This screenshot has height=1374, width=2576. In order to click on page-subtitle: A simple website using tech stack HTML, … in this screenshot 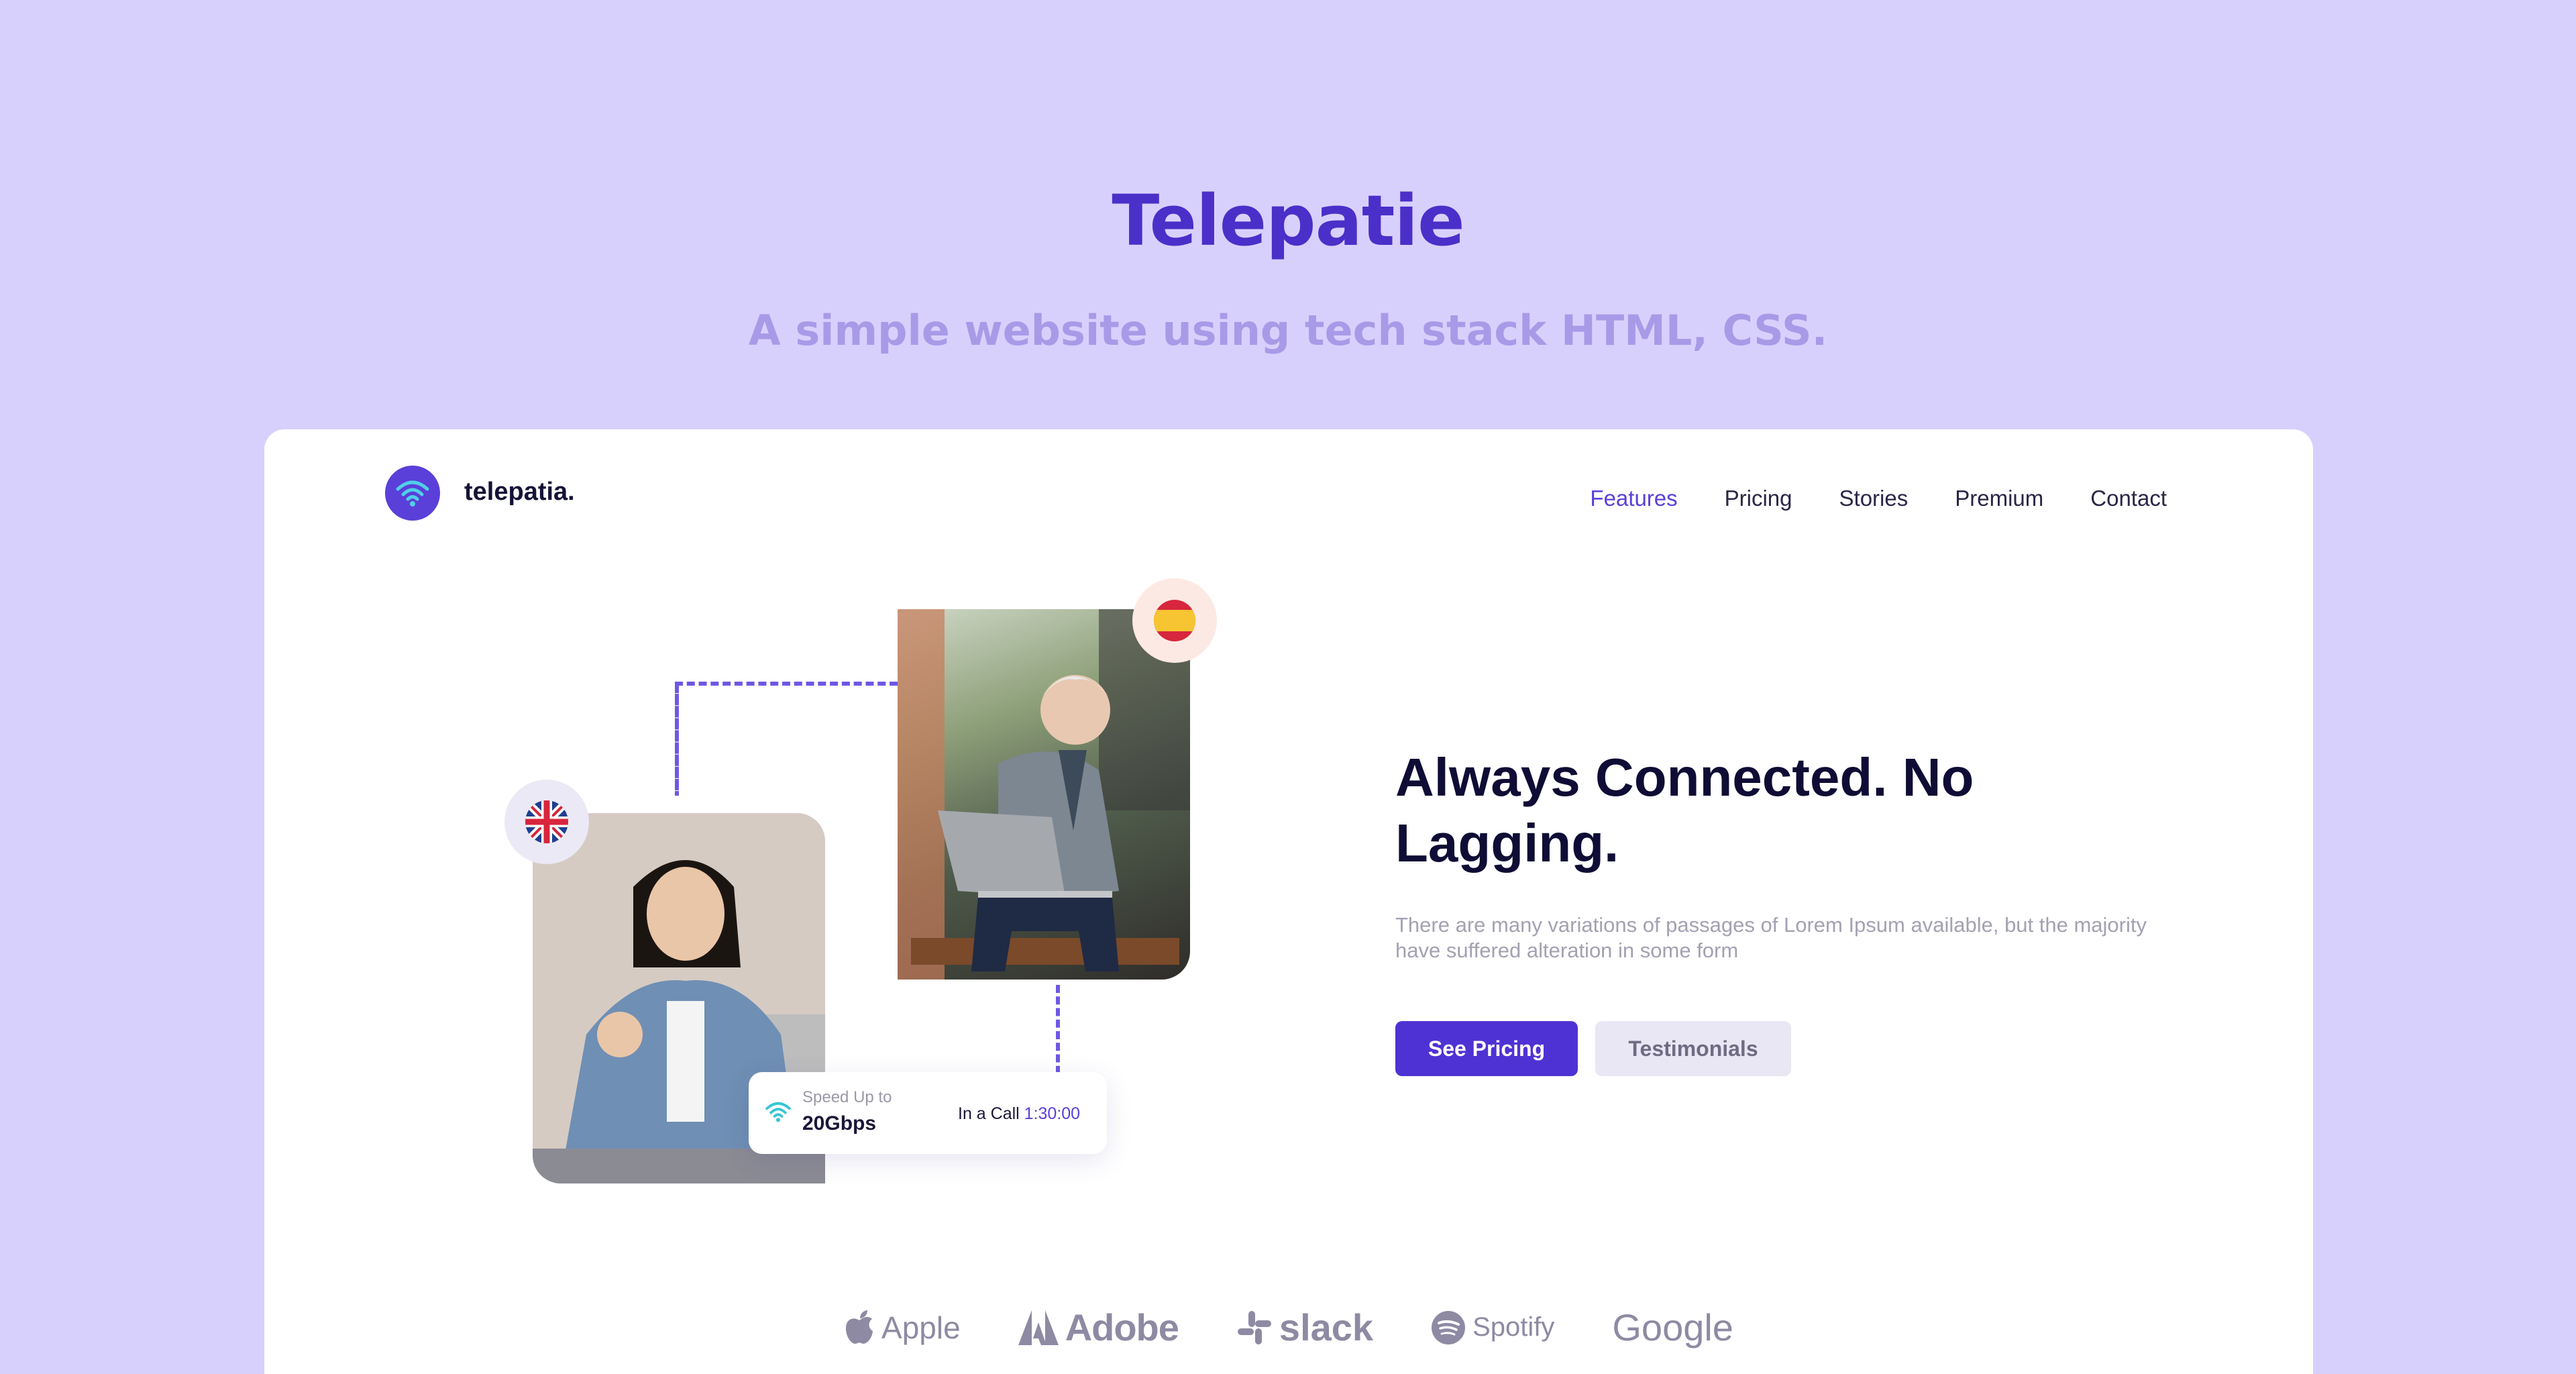, I will do `click(1288, 330)`.